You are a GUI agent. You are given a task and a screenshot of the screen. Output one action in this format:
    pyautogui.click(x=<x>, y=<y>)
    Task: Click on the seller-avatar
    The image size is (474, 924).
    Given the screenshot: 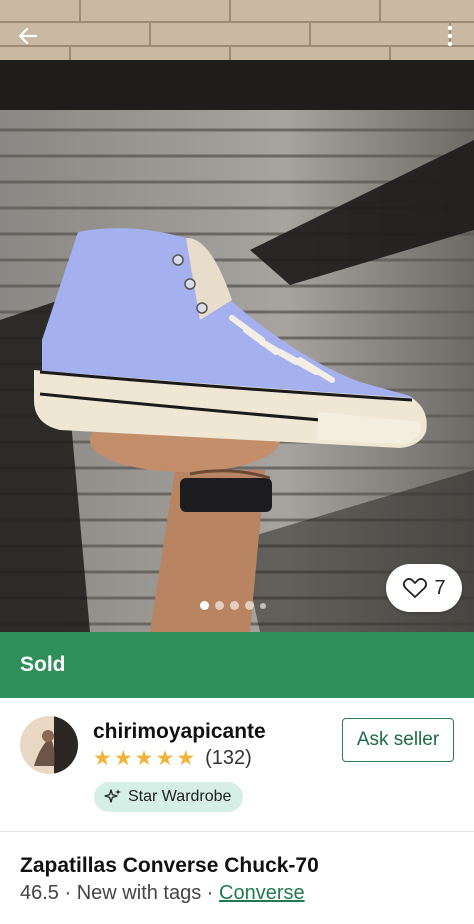 What is the action you would take?
    pyautogui.click(x=49, y=745)
    